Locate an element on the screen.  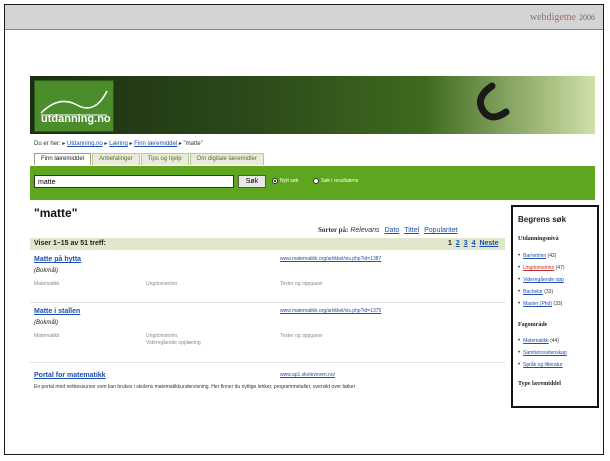
facet-item: • Videregående opp is located at coordinates (541, 280).